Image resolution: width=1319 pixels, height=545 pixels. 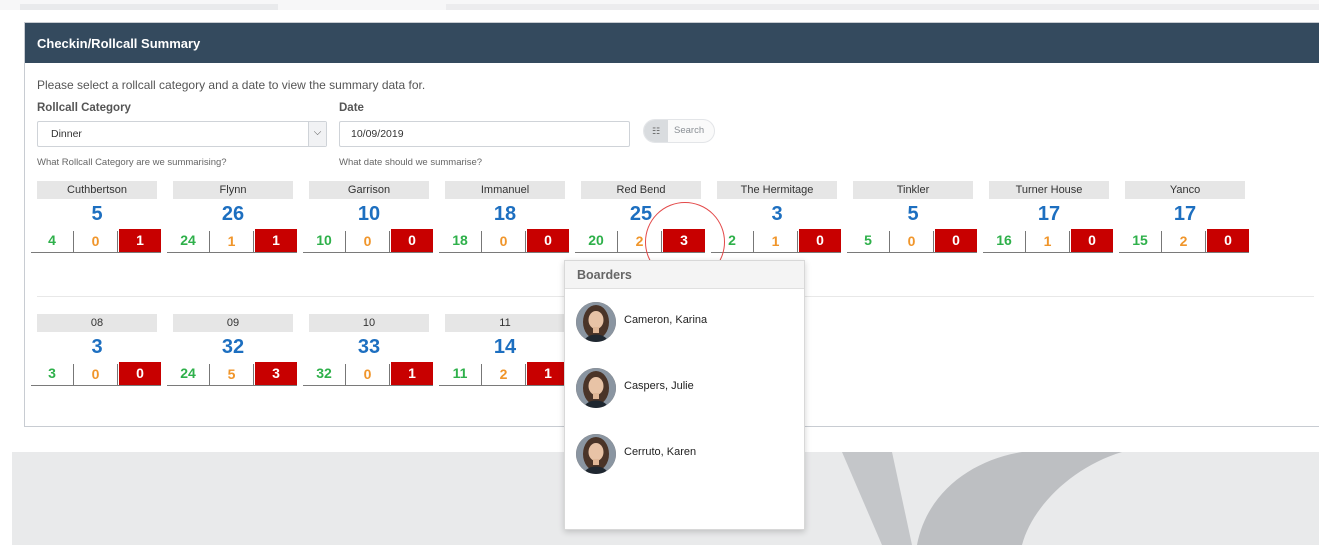 I want to click on total-count: 14, so click(x=505, y=347).